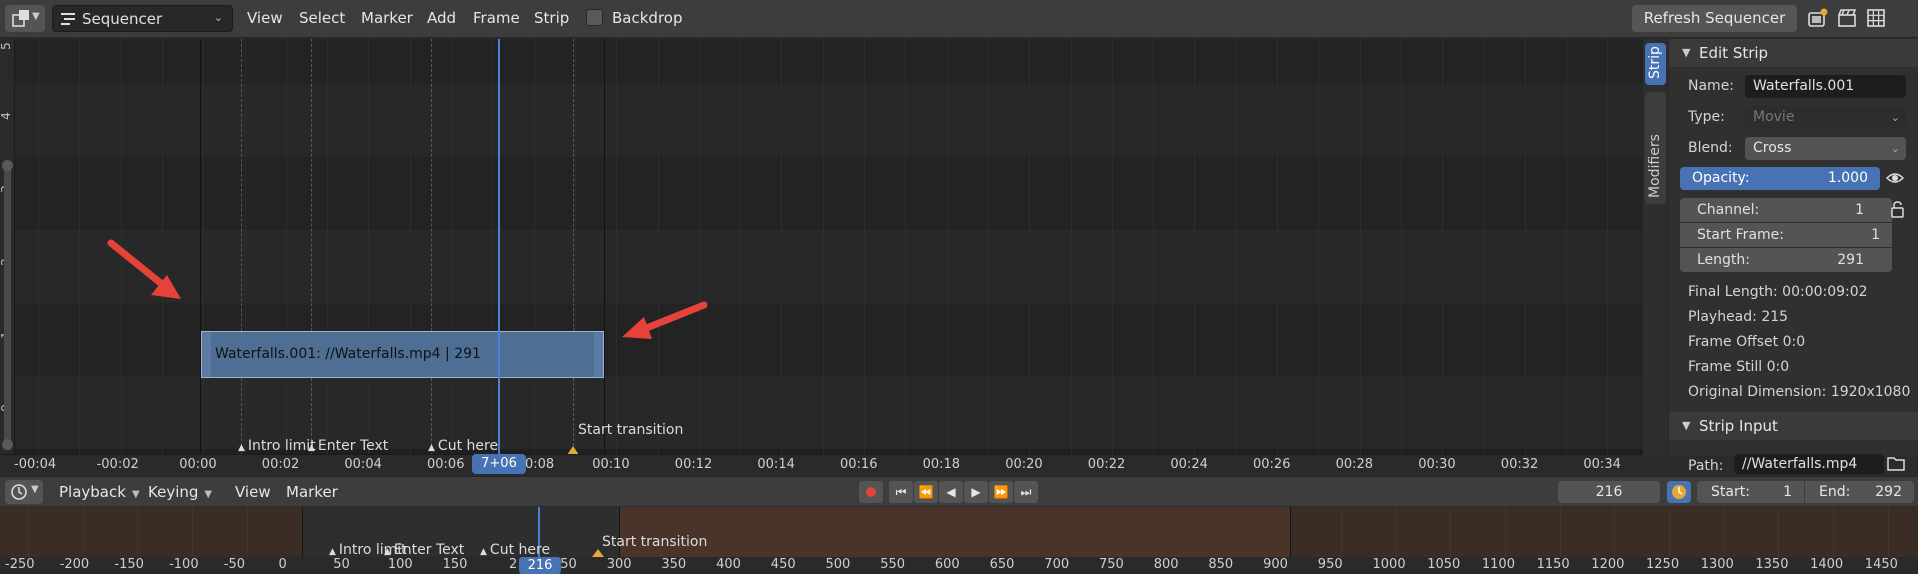 The height and width of the screenshot is (574, 1918). What do you see at coordinates (1275, 564) in the screenshot?
I see `frame-ruler-label: 900` at bounding box center [1275, 564].